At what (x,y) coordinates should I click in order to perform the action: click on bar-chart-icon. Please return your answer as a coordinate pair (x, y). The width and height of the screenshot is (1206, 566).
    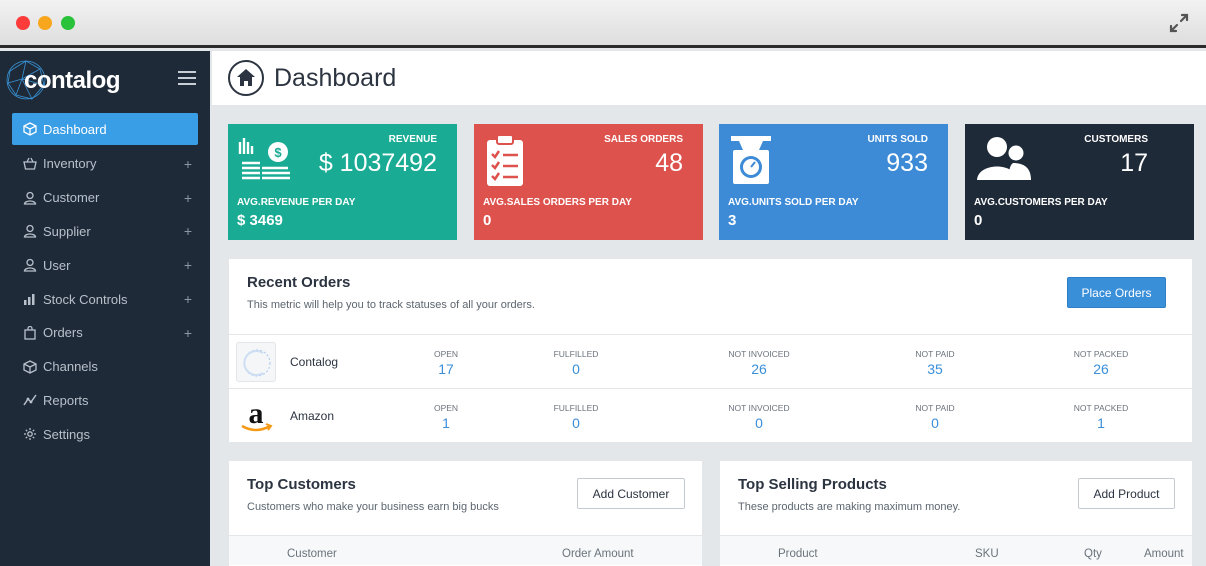
    Looking at the image, I should click on (30, 299).